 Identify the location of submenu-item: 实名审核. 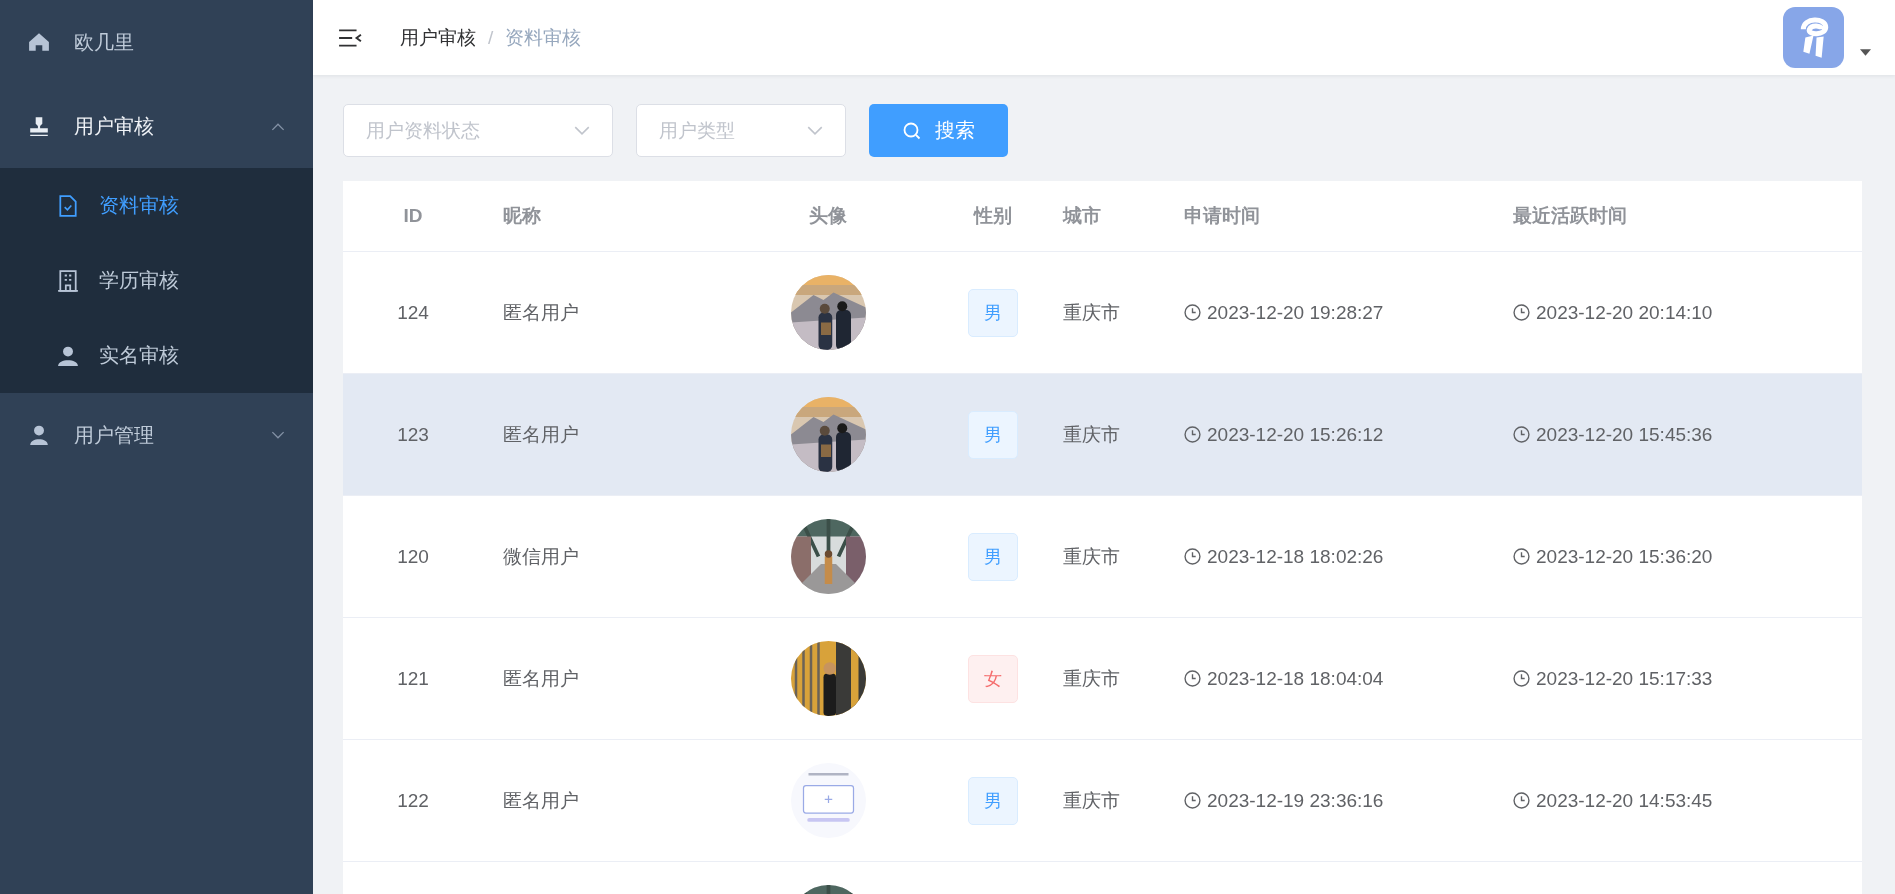
(156, 355).